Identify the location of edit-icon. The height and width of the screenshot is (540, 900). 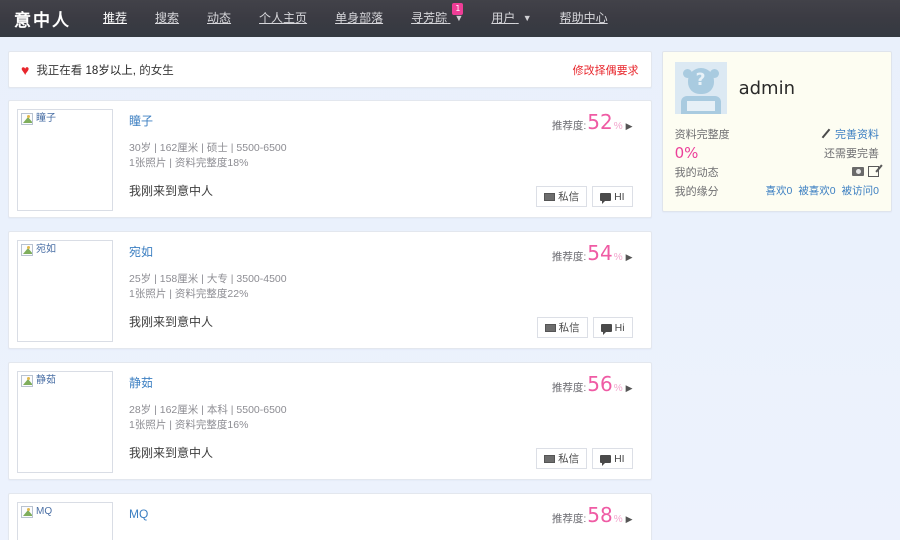
(873, 171).